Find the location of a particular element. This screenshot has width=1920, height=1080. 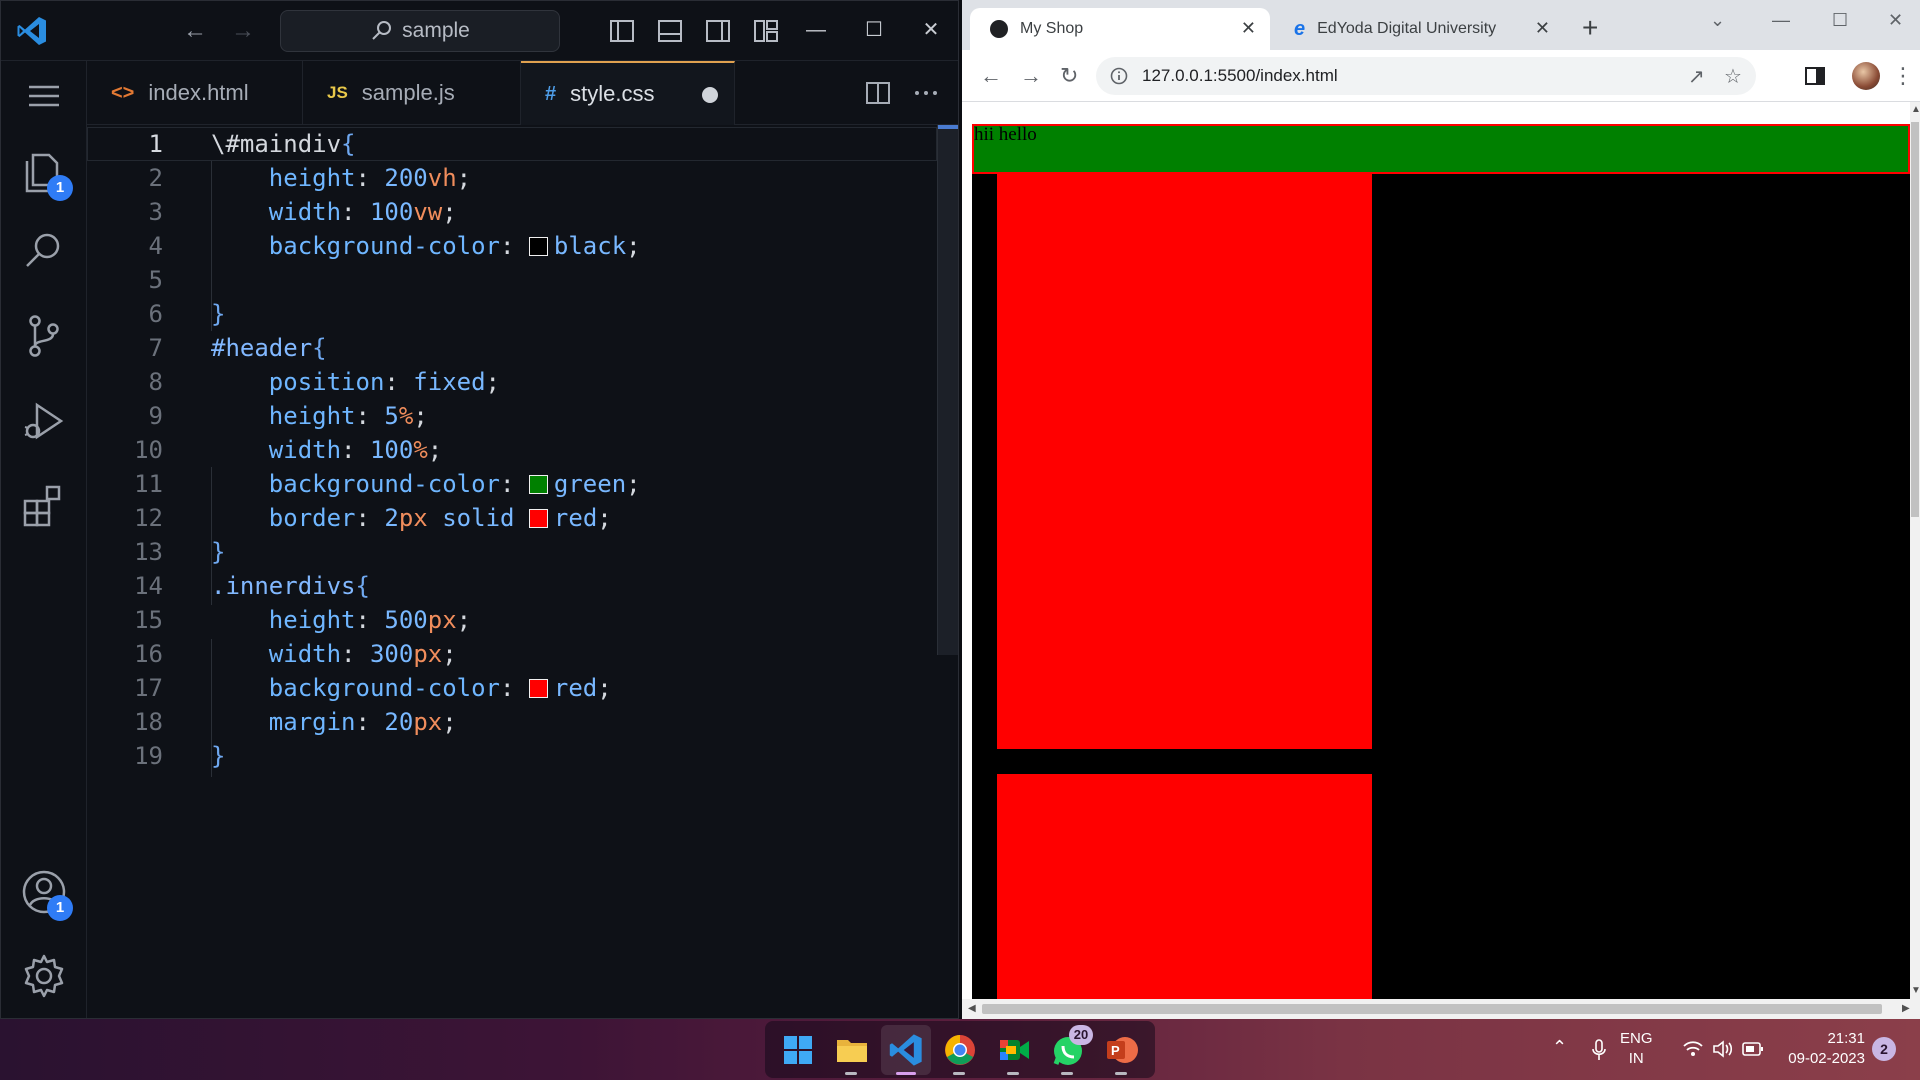

browser-tab-edyoda: e EdYoda Digital University ✕ is located at coordinates (1419, 29).